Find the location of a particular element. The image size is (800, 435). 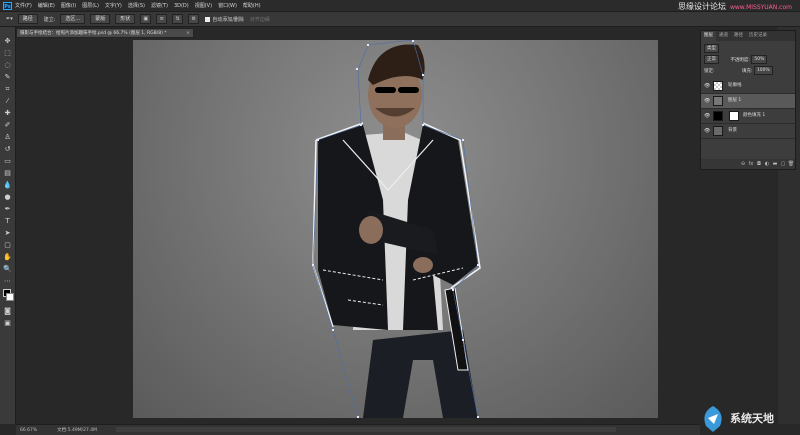

path-alignment-icon: ≡ is located at coordinates (162, 19).